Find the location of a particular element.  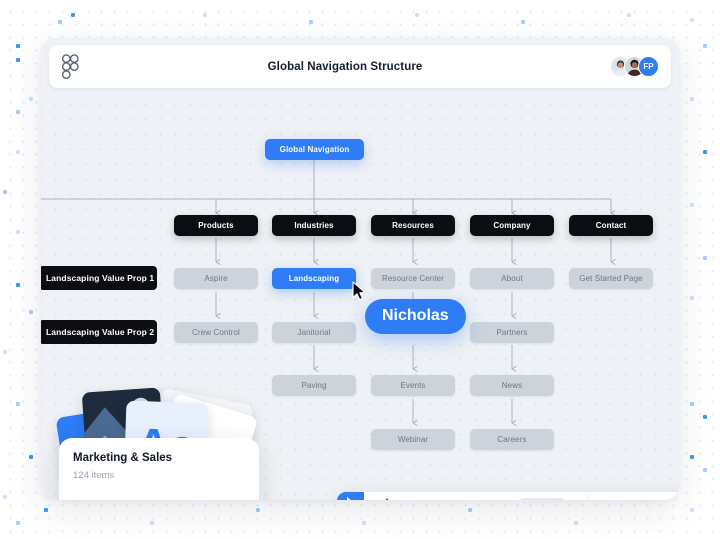

flow-node-partners: Partners is located at coordinates (512, 332).